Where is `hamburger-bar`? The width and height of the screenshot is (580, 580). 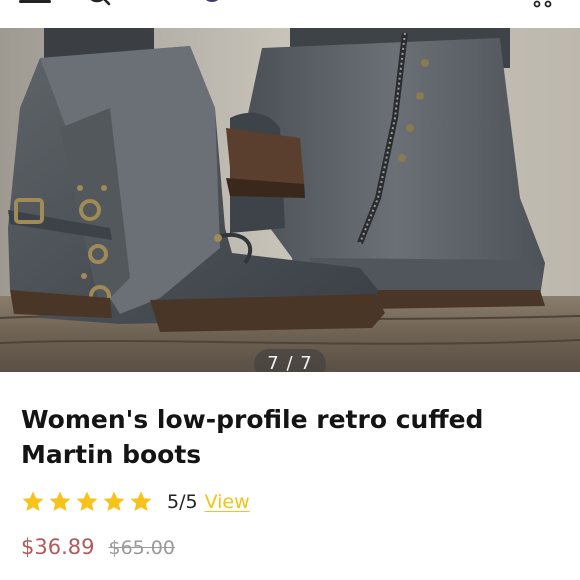
hamburger-bar is located at coordinates (35, 1).